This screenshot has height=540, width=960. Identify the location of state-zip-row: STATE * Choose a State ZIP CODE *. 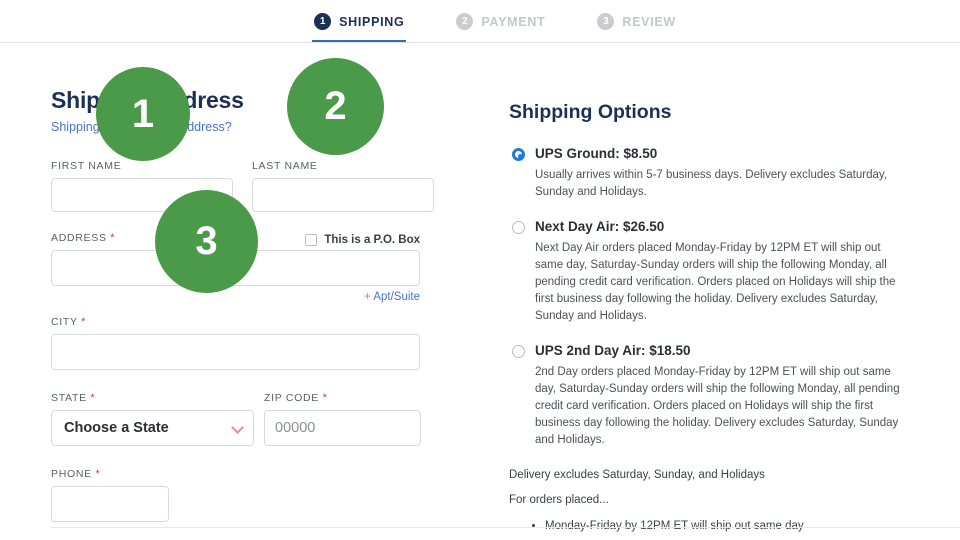
(275, 419).